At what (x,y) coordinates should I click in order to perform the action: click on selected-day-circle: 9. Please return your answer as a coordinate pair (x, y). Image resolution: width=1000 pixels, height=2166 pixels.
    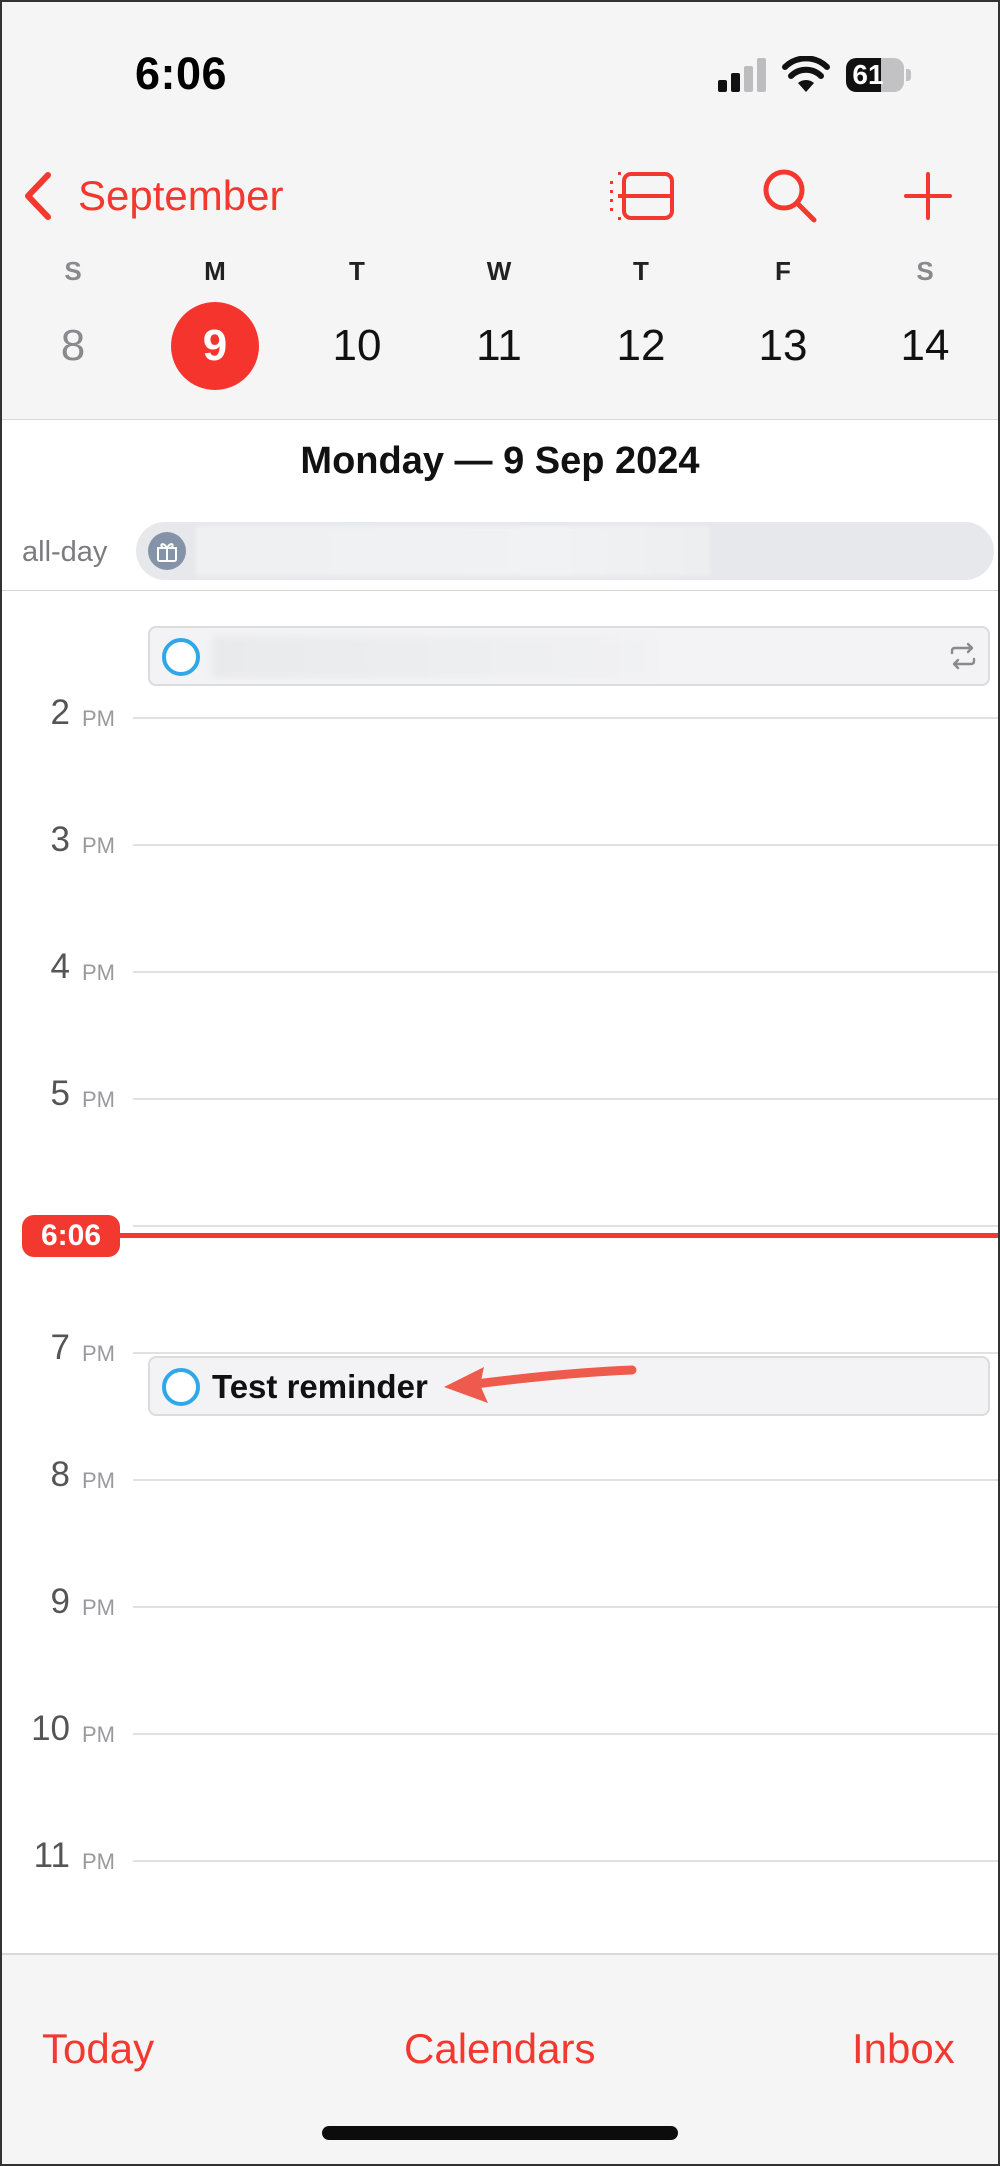
    Looking at the image, I should click on (215, 346).